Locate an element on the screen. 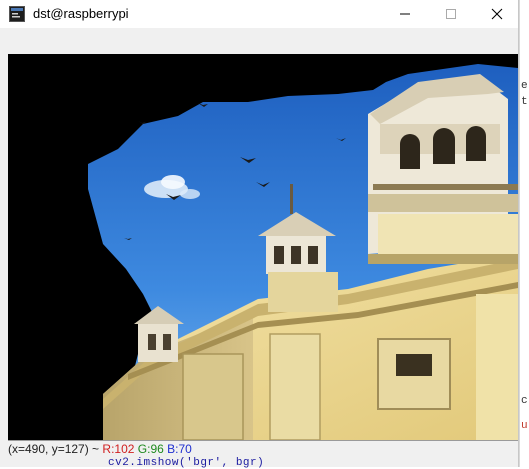  terminal-char: c is located at coordinates (524, 401).